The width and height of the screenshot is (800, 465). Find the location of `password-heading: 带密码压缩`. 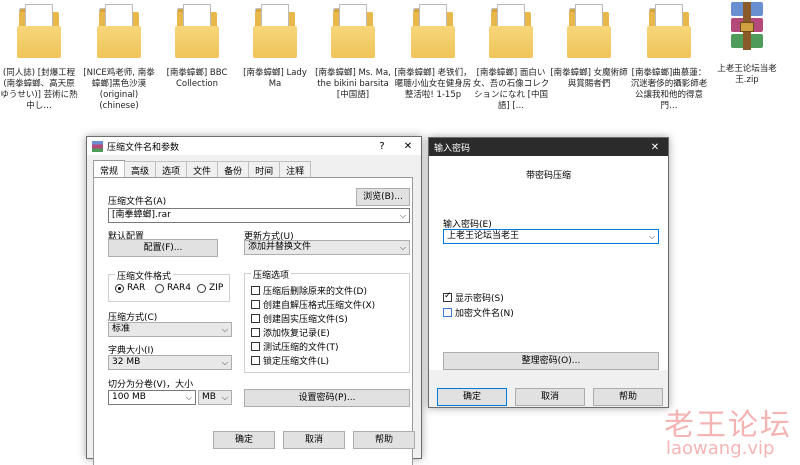

password-heading: 带密码压缩 is located at coordinates (548, 176).